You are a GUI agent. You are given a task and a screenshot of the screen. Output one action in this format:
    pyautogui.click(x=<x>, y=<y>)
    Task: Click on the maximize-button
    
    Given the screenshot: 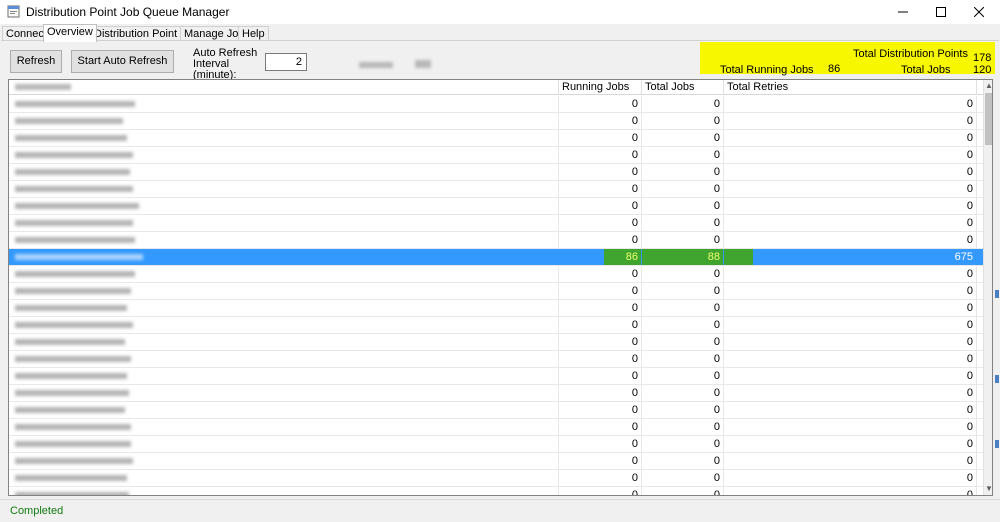 What is the action you would take?
    pyautogui.click(x=941, y=12)
    